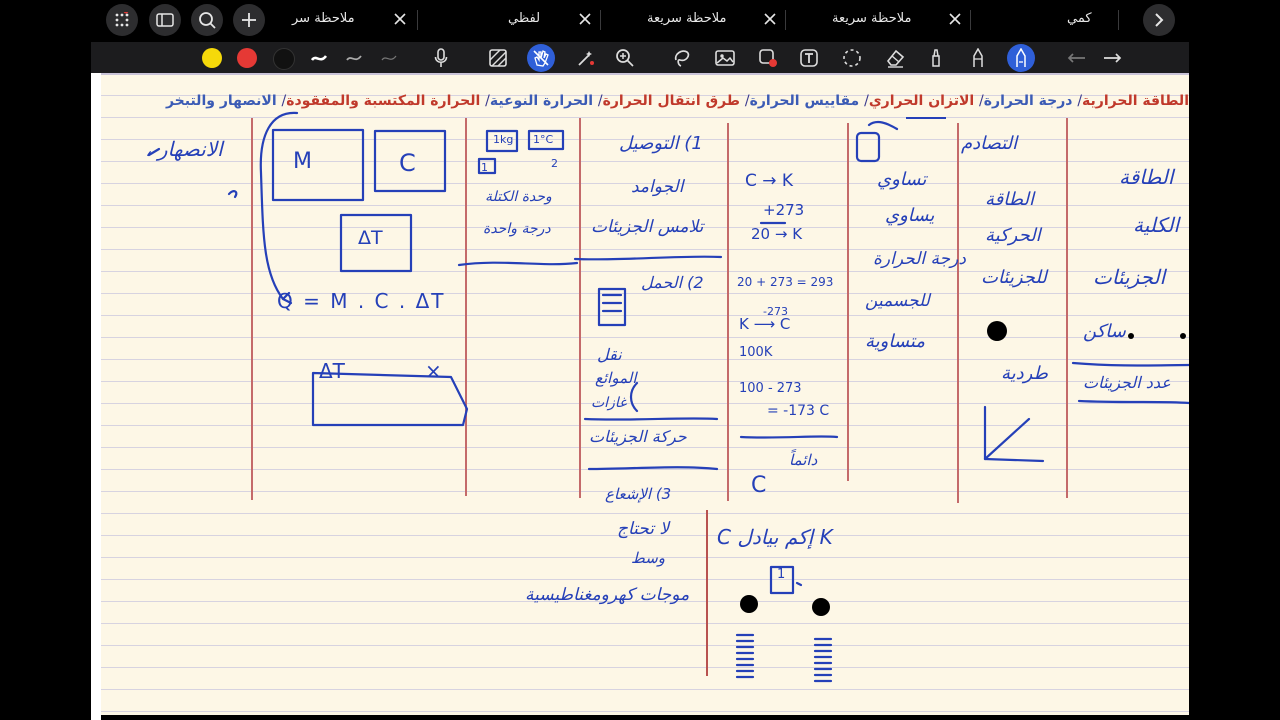 Image resolution: width=1280 pixels, height=720 pixels. I want to click on shape-tool-button, so click(768, 58).